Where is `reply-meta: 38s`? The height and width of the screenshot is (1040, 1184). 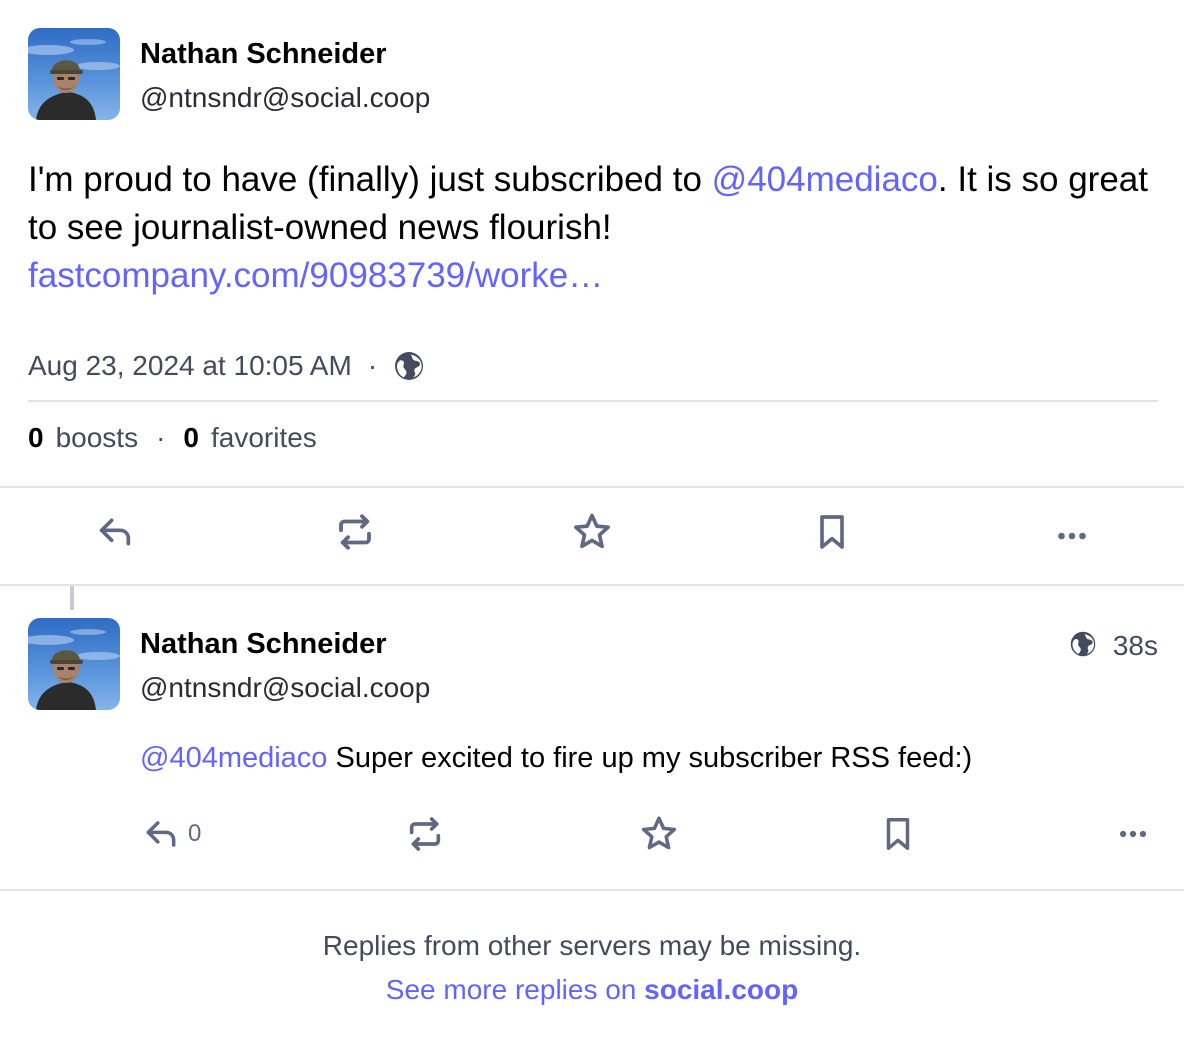
reply-meta: 38s is located at coordinates (1113, 646).